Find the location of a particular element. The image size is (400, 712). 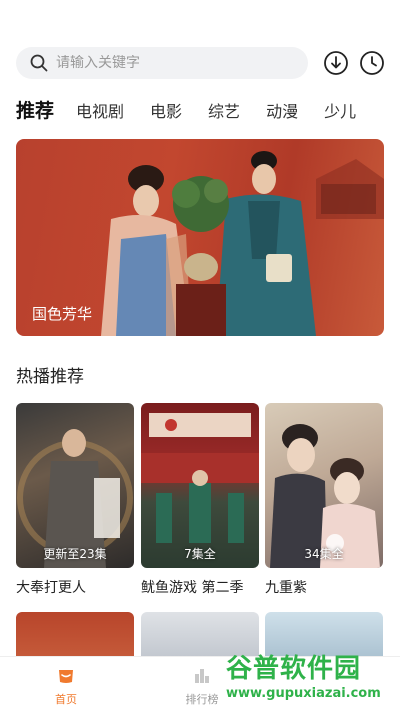

site-watermark: 谷普软件园 www.gupuxiazai.com is located at coordinates (309, 677).